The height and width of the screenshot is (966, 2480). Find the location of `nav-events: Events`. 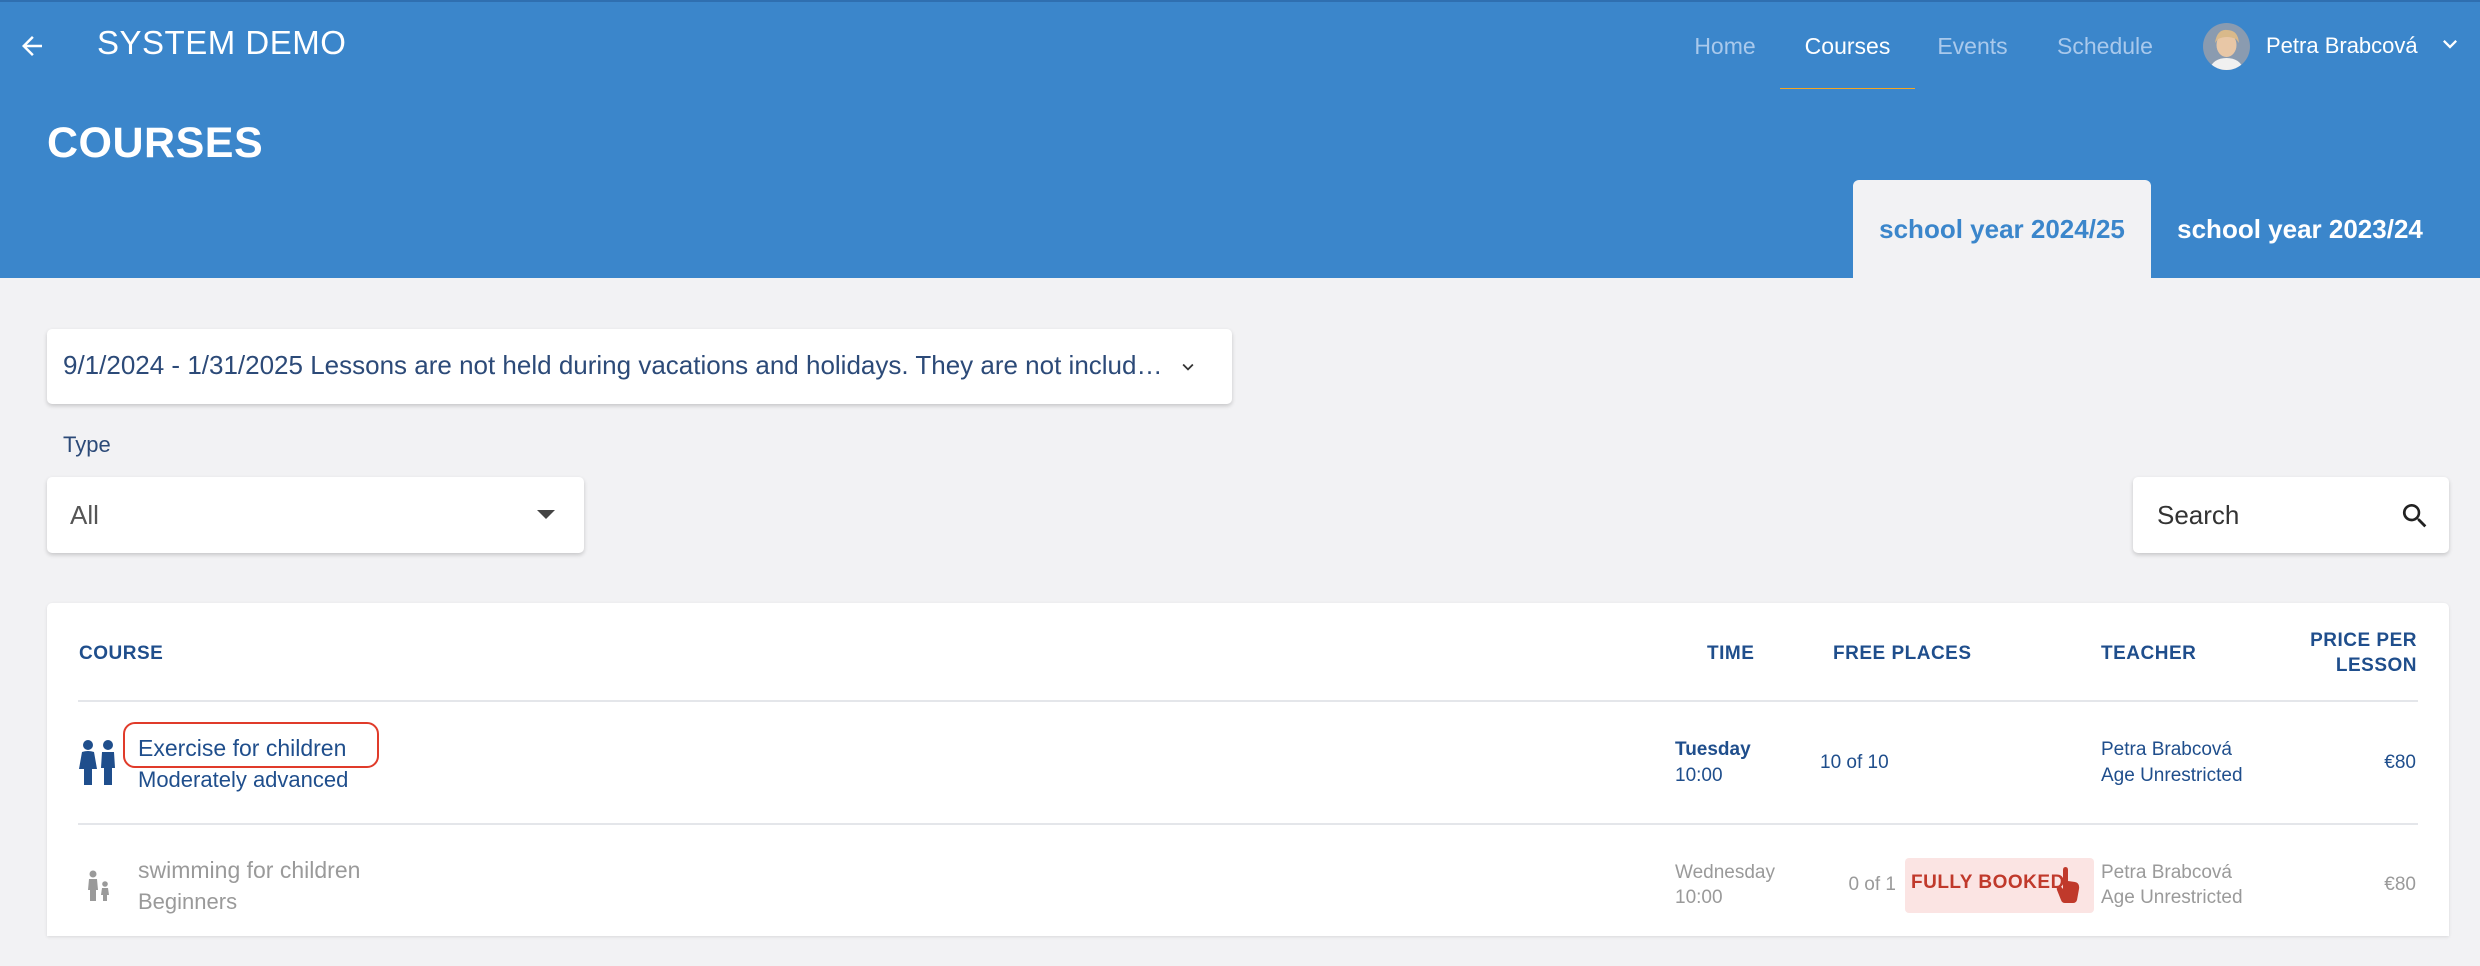

nav-events: Events is located at coordinates (1972, 46).